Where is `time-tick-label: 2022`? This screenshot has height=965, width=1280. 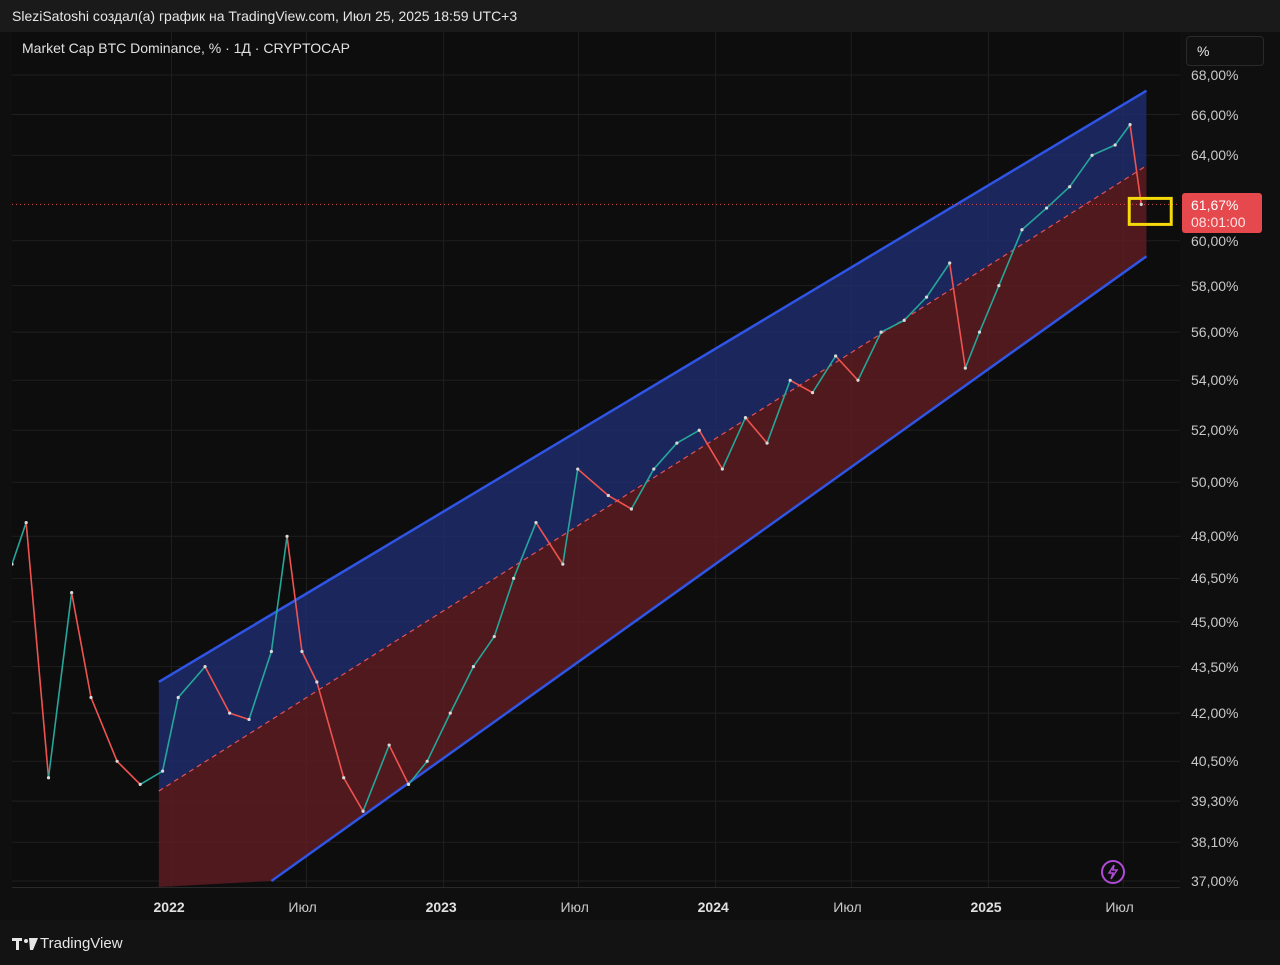
time-tick-label: 2022 is located at coordinates (169, 907).